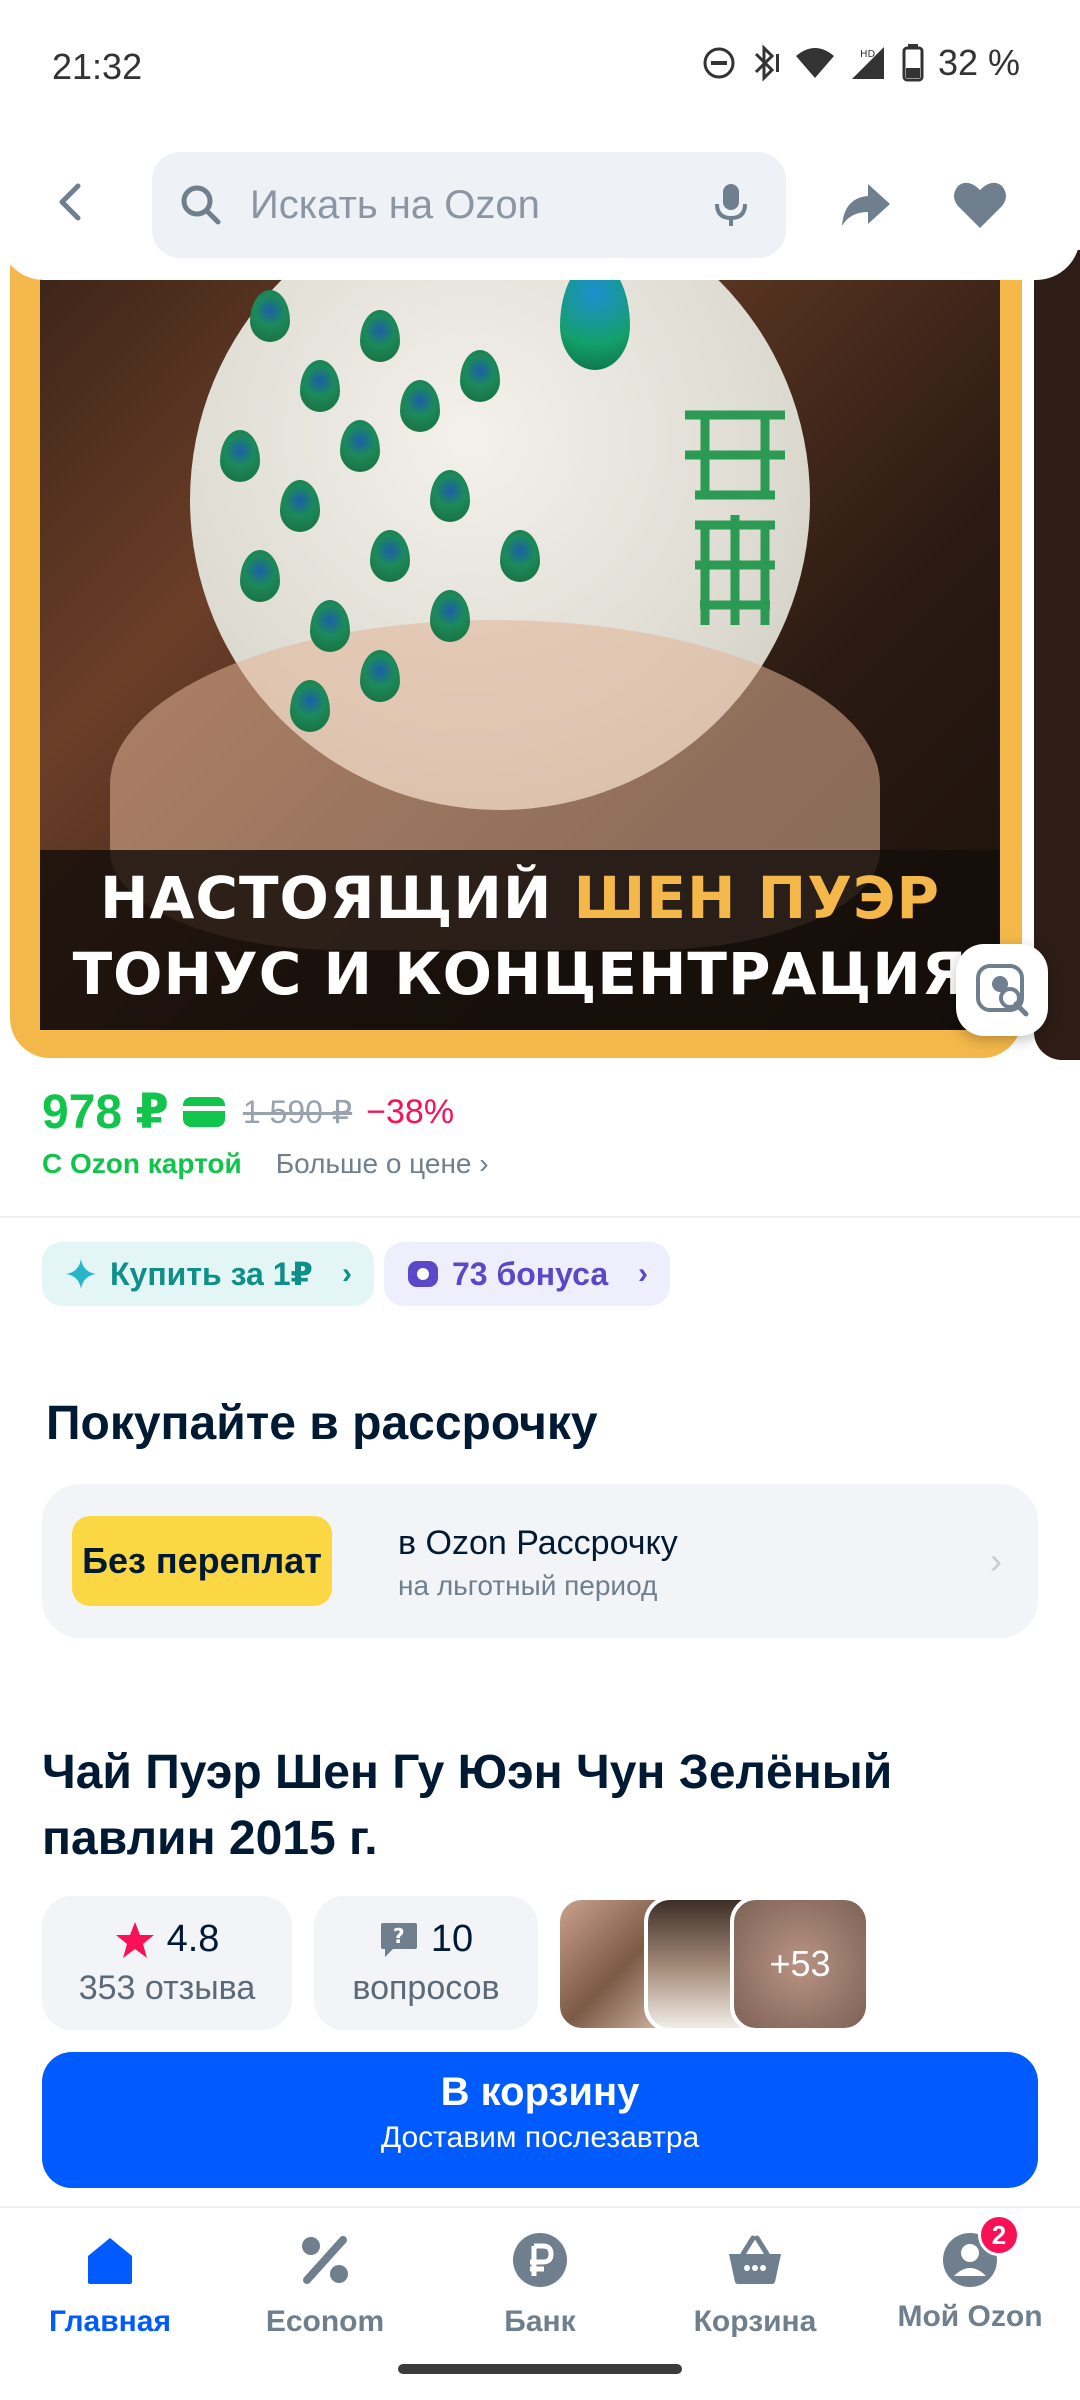  Describe the element at coordinates (426, 1963) in the screenshot. I see `questions-box: ? 10 вопросов` at that location.